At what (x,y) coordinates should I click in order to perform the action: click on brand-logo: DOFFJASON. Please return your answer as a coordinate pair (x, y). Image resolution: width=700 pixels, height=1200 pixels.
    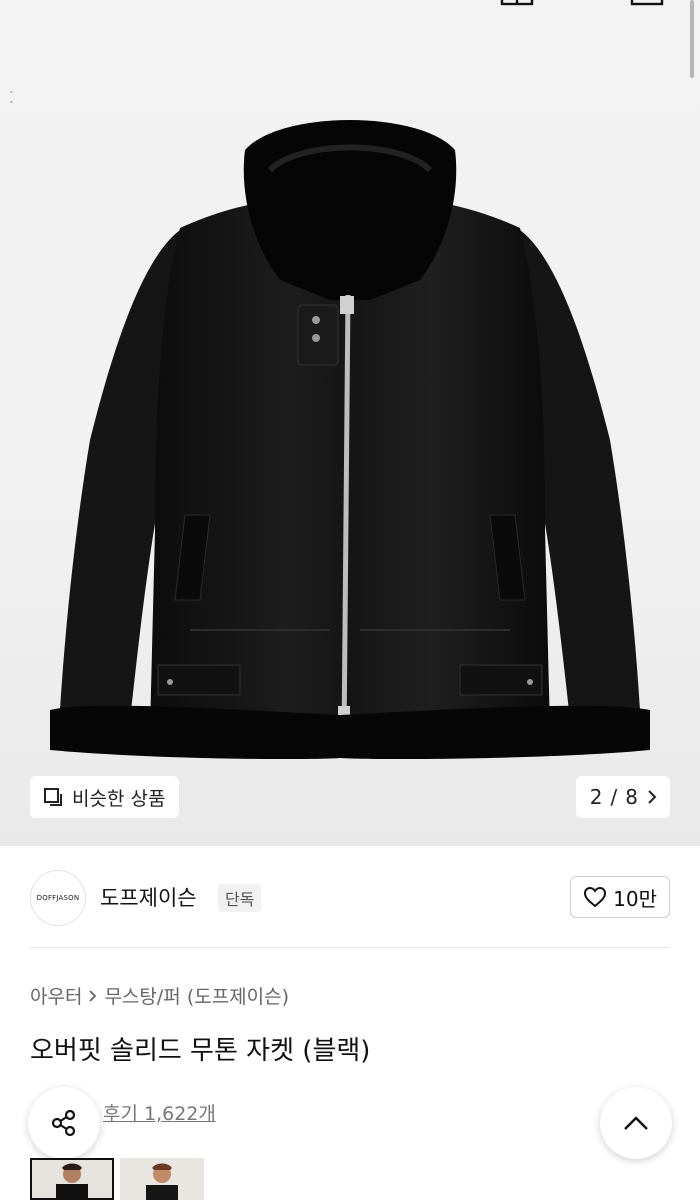
    Looking at the image, I should click on (58, 898).